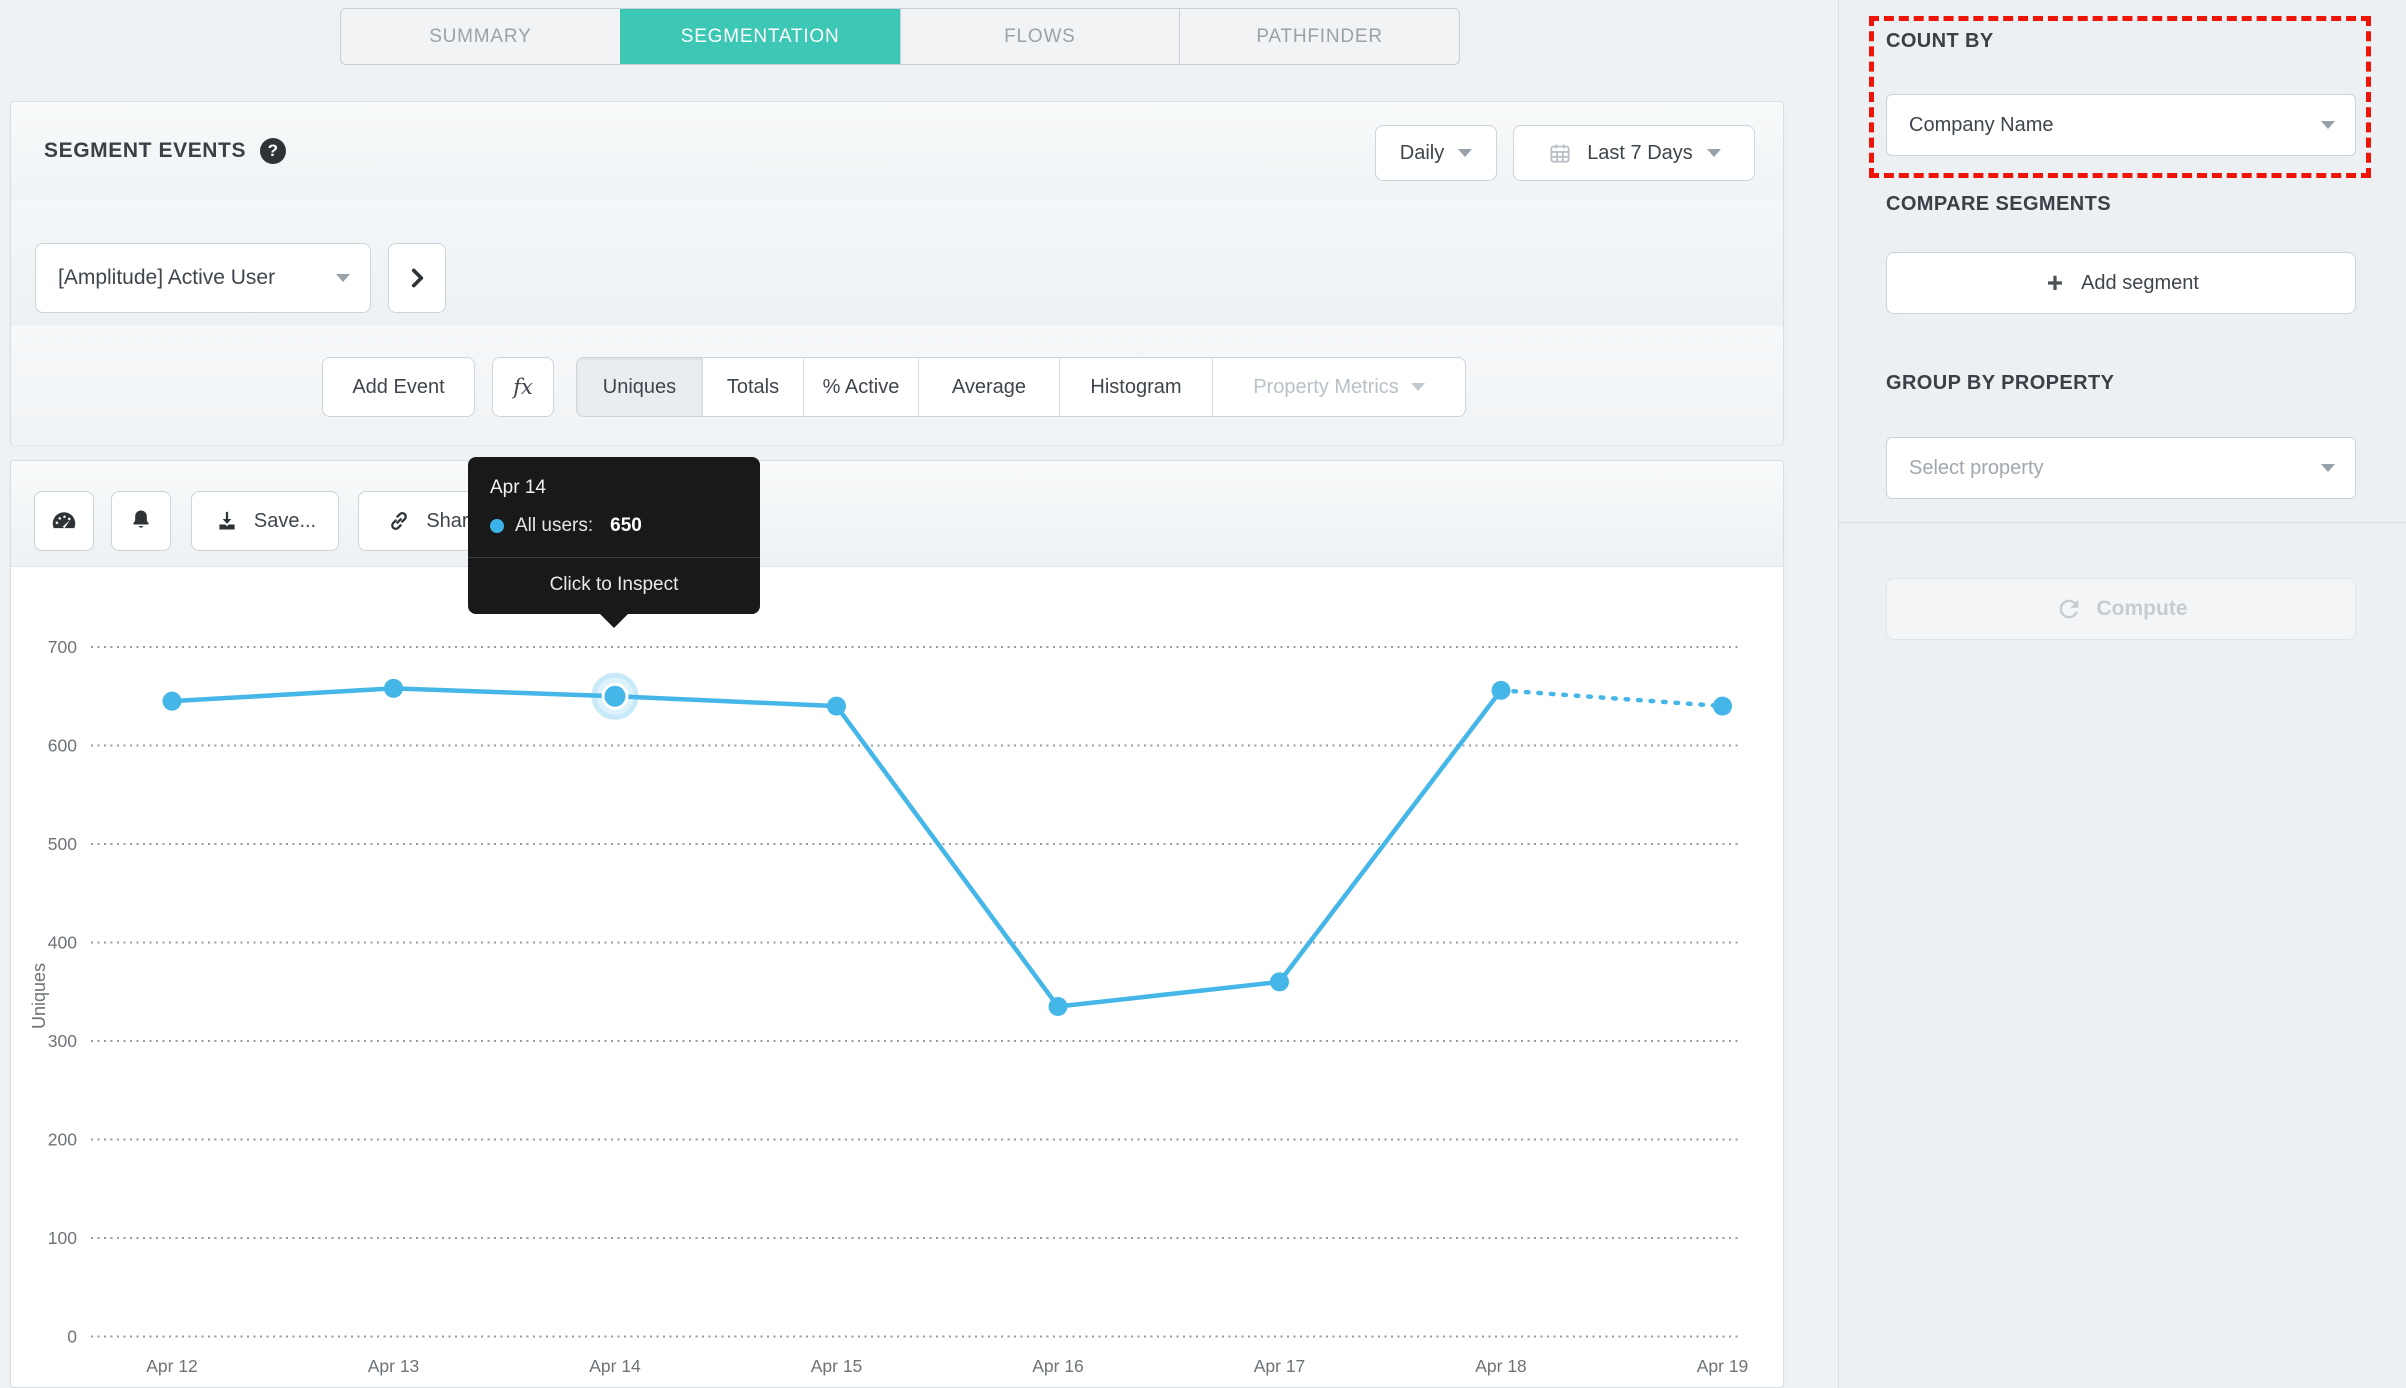 The image size is (2406, 1388). I want to click on bell-icon, so click(141, 521).